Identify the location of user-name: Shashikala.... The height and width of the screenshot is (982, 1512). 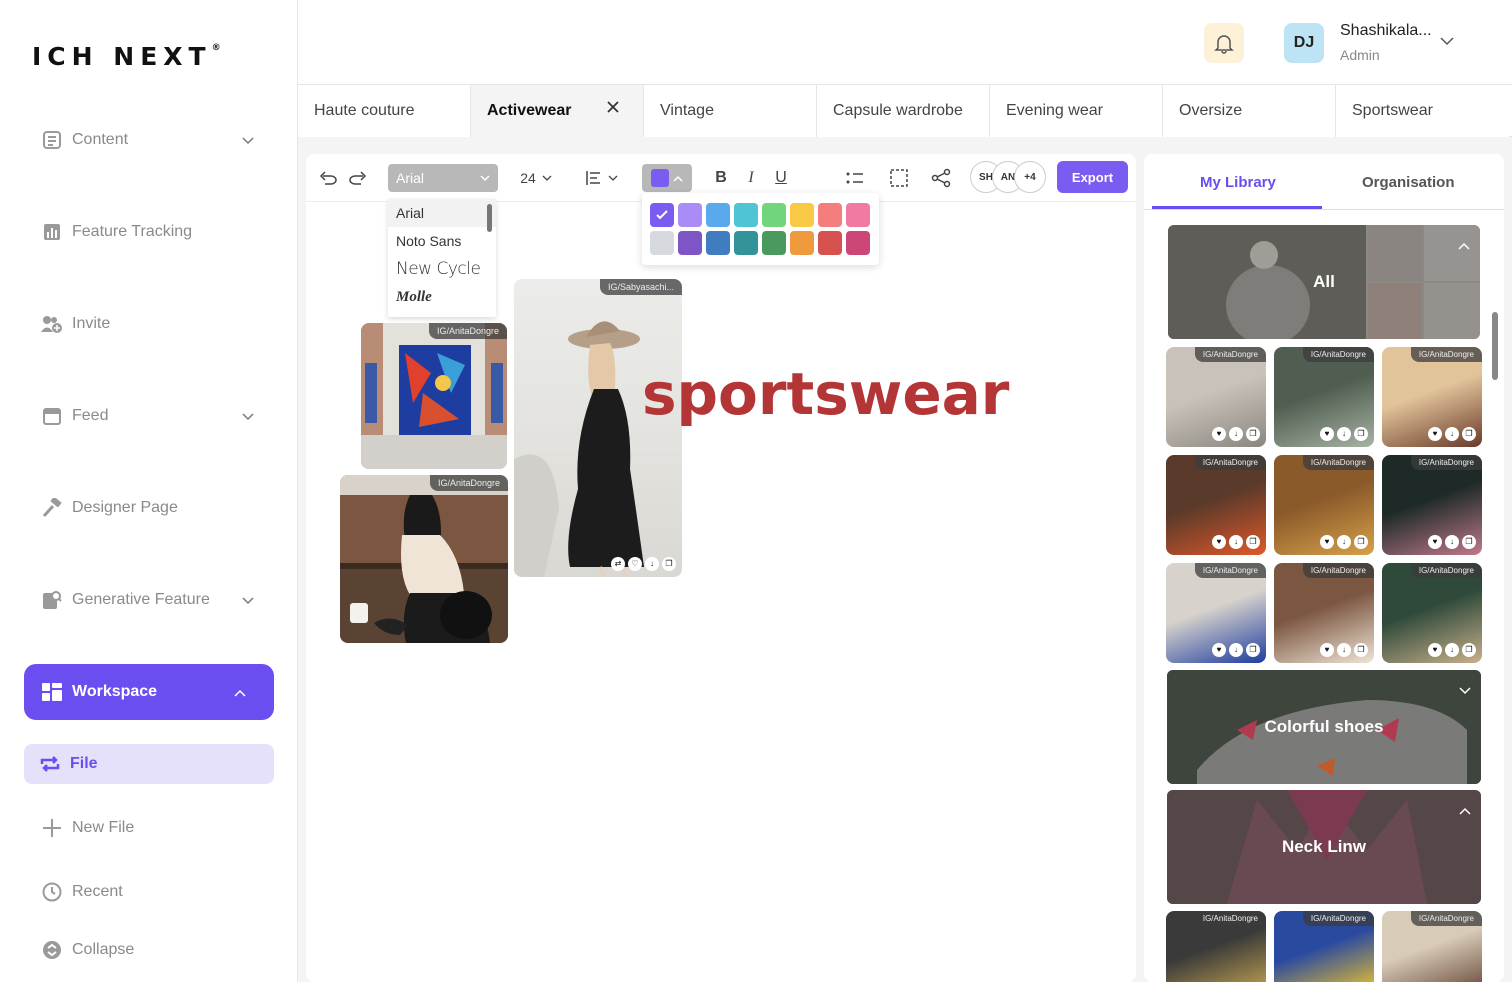
(1386, 31).